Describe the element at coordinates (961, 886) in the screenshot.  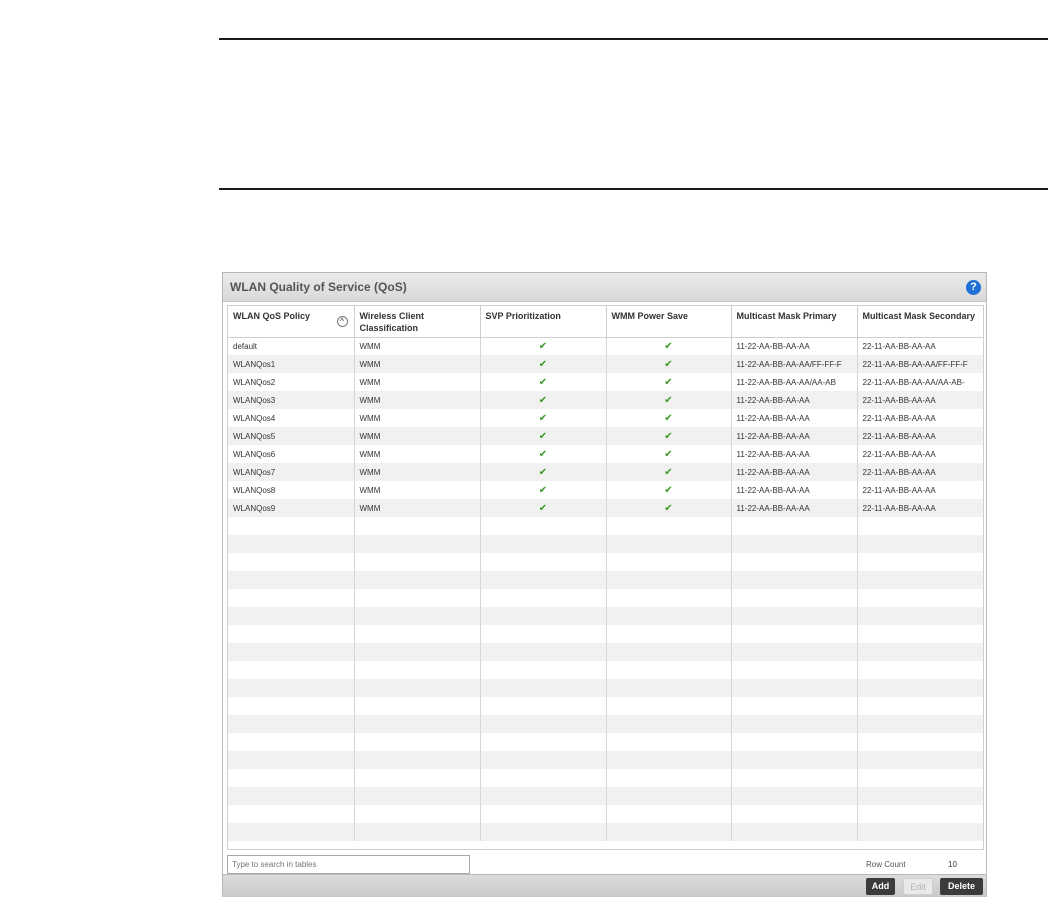
I see `delete-button: Delete` at that location.